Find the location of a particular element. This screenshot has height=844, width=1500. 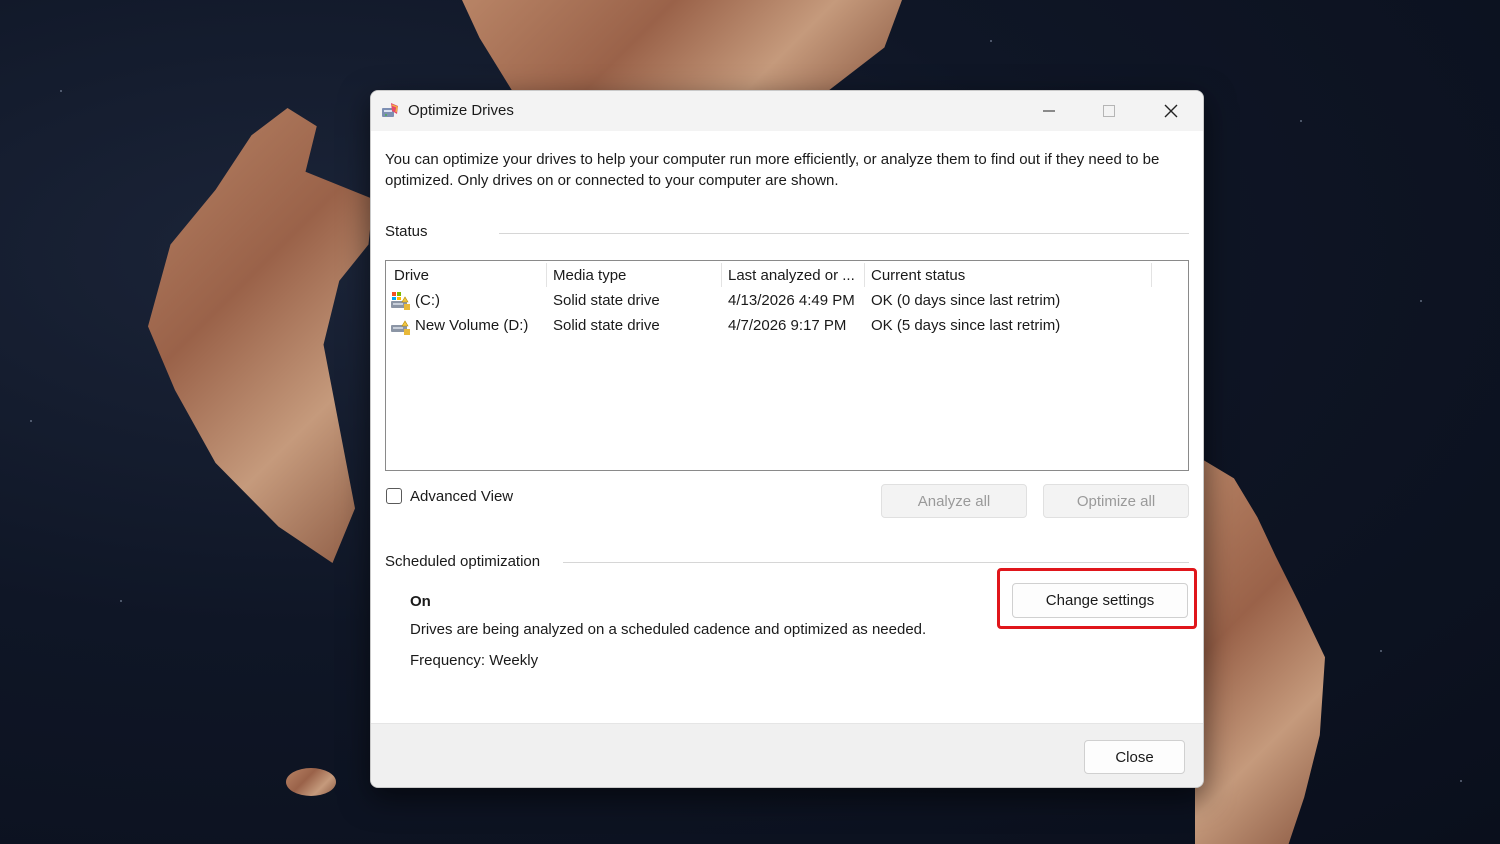

advanced-view-checkbox is located at coordinates (394, 496).